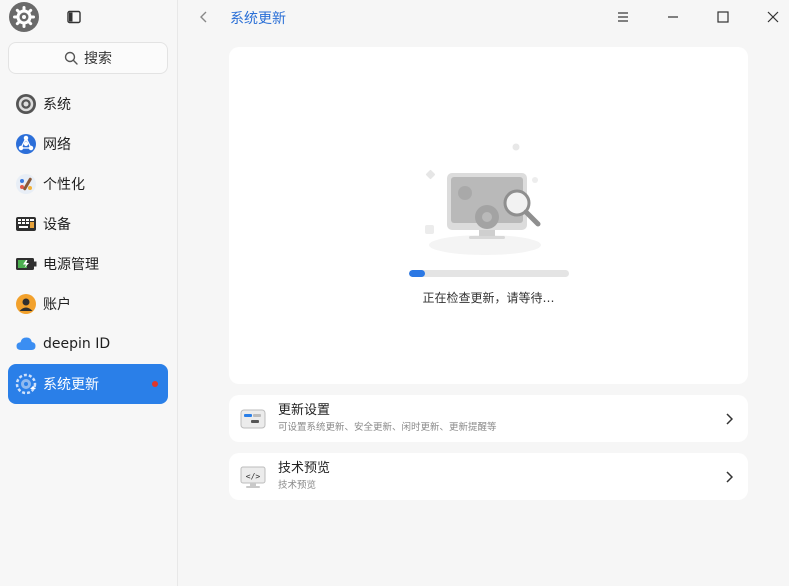 Image resolution: width=789 pixels, height=586 pixels. I want to click on sidebar-nav: 系统 网络 个性化 设备 电源管理 账户 deepin ID 系统更新, so click(88, 244).